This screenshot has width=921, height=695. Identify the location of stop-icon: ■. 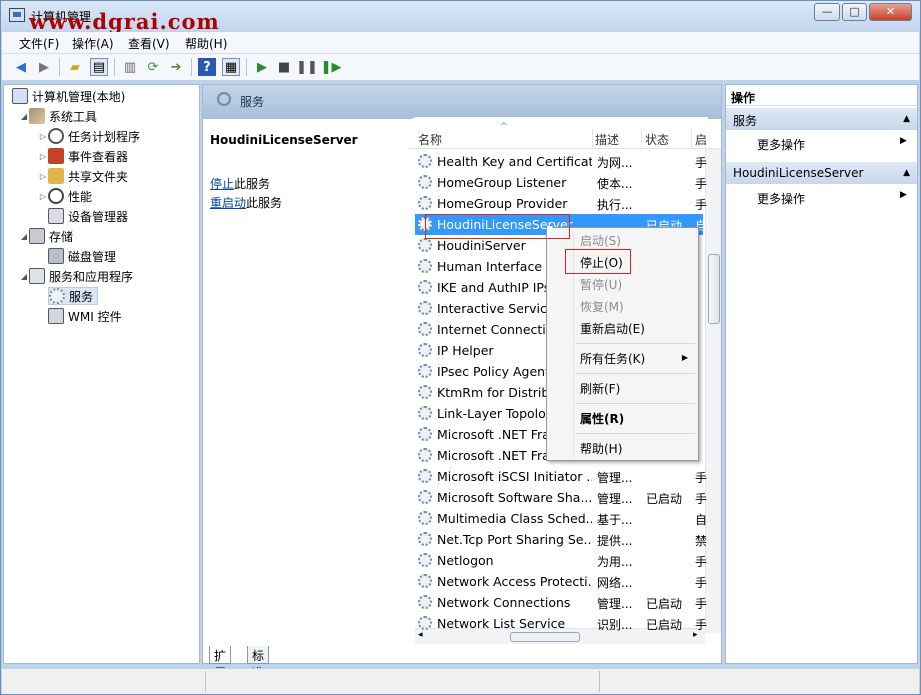
(284, 67).